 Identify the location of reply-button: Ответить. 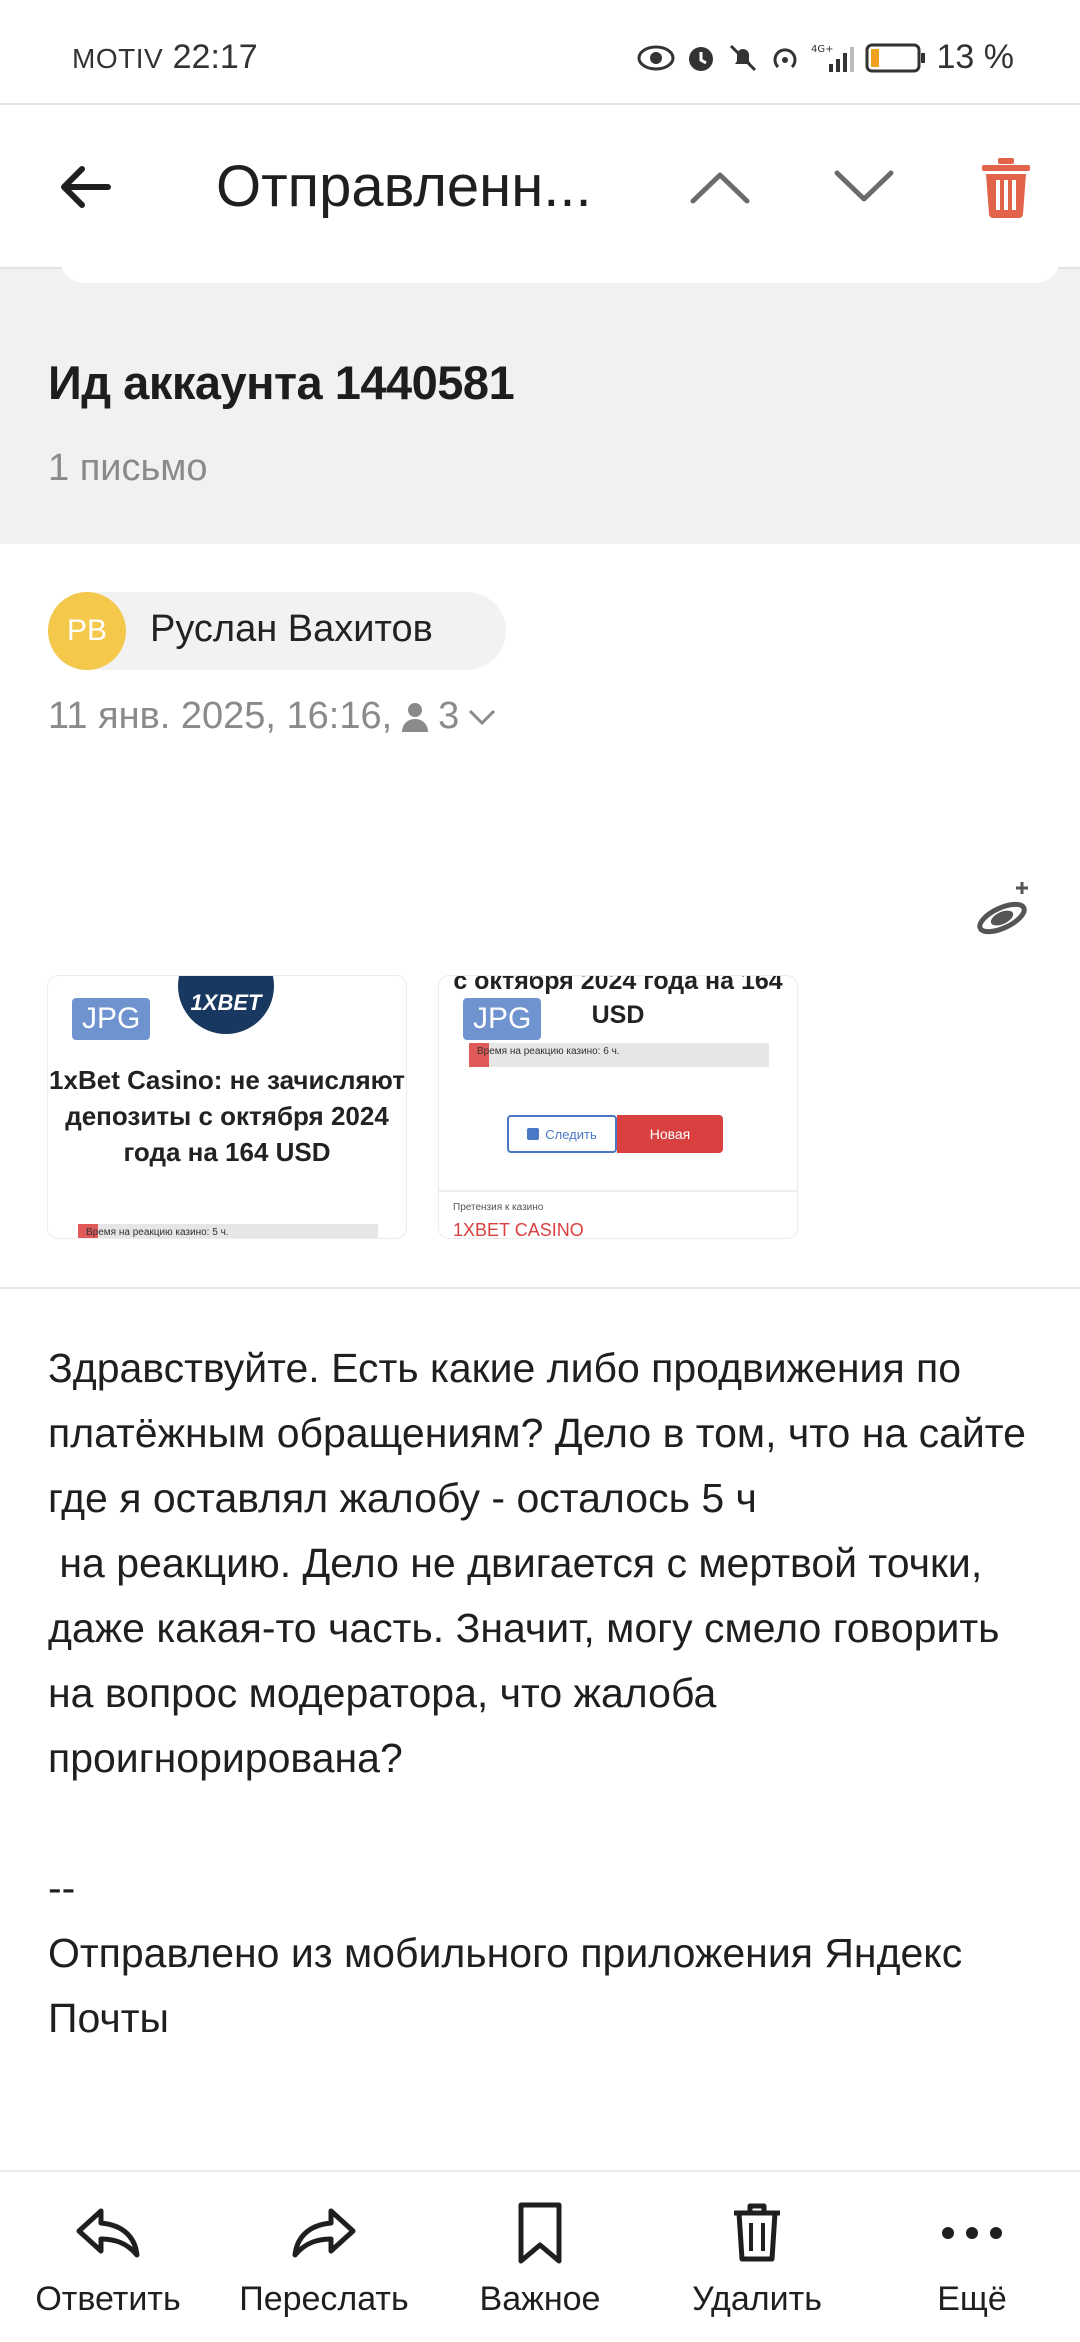
(108, 2257).